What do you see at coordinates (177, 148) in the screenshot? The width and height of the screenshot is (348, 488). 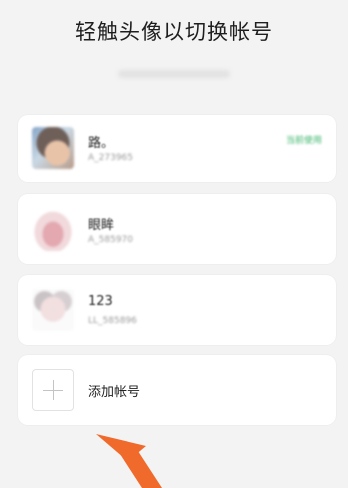 I see `account-card-1: 路。 A_273965 当前使用` at bounding box center [177, 148].